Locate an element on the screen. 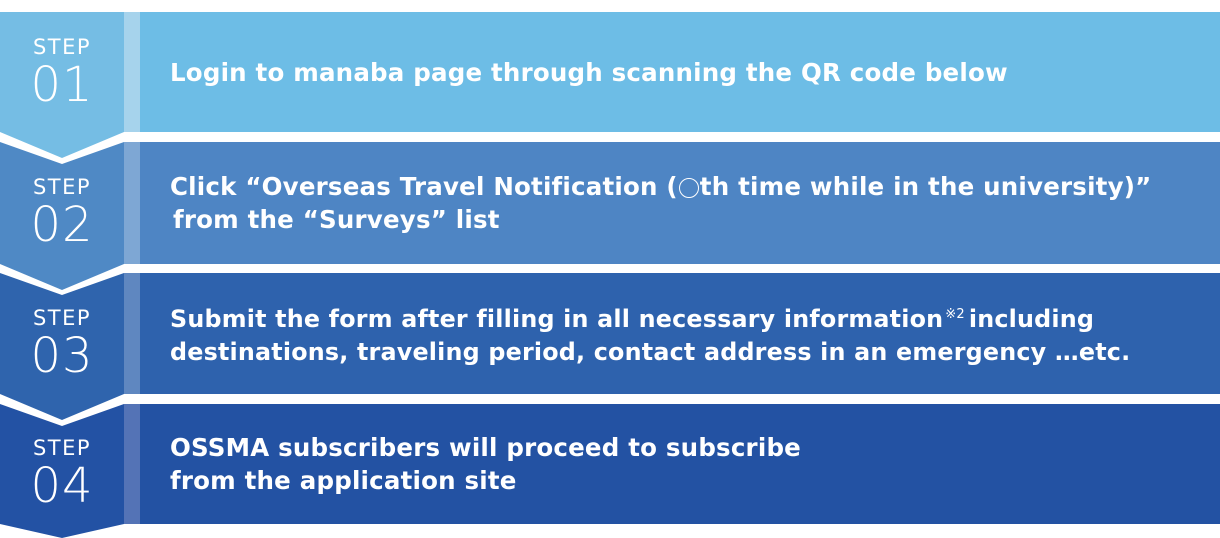  step-02-line-2: from the “Surveys” list is located at coordinates (336, 219).